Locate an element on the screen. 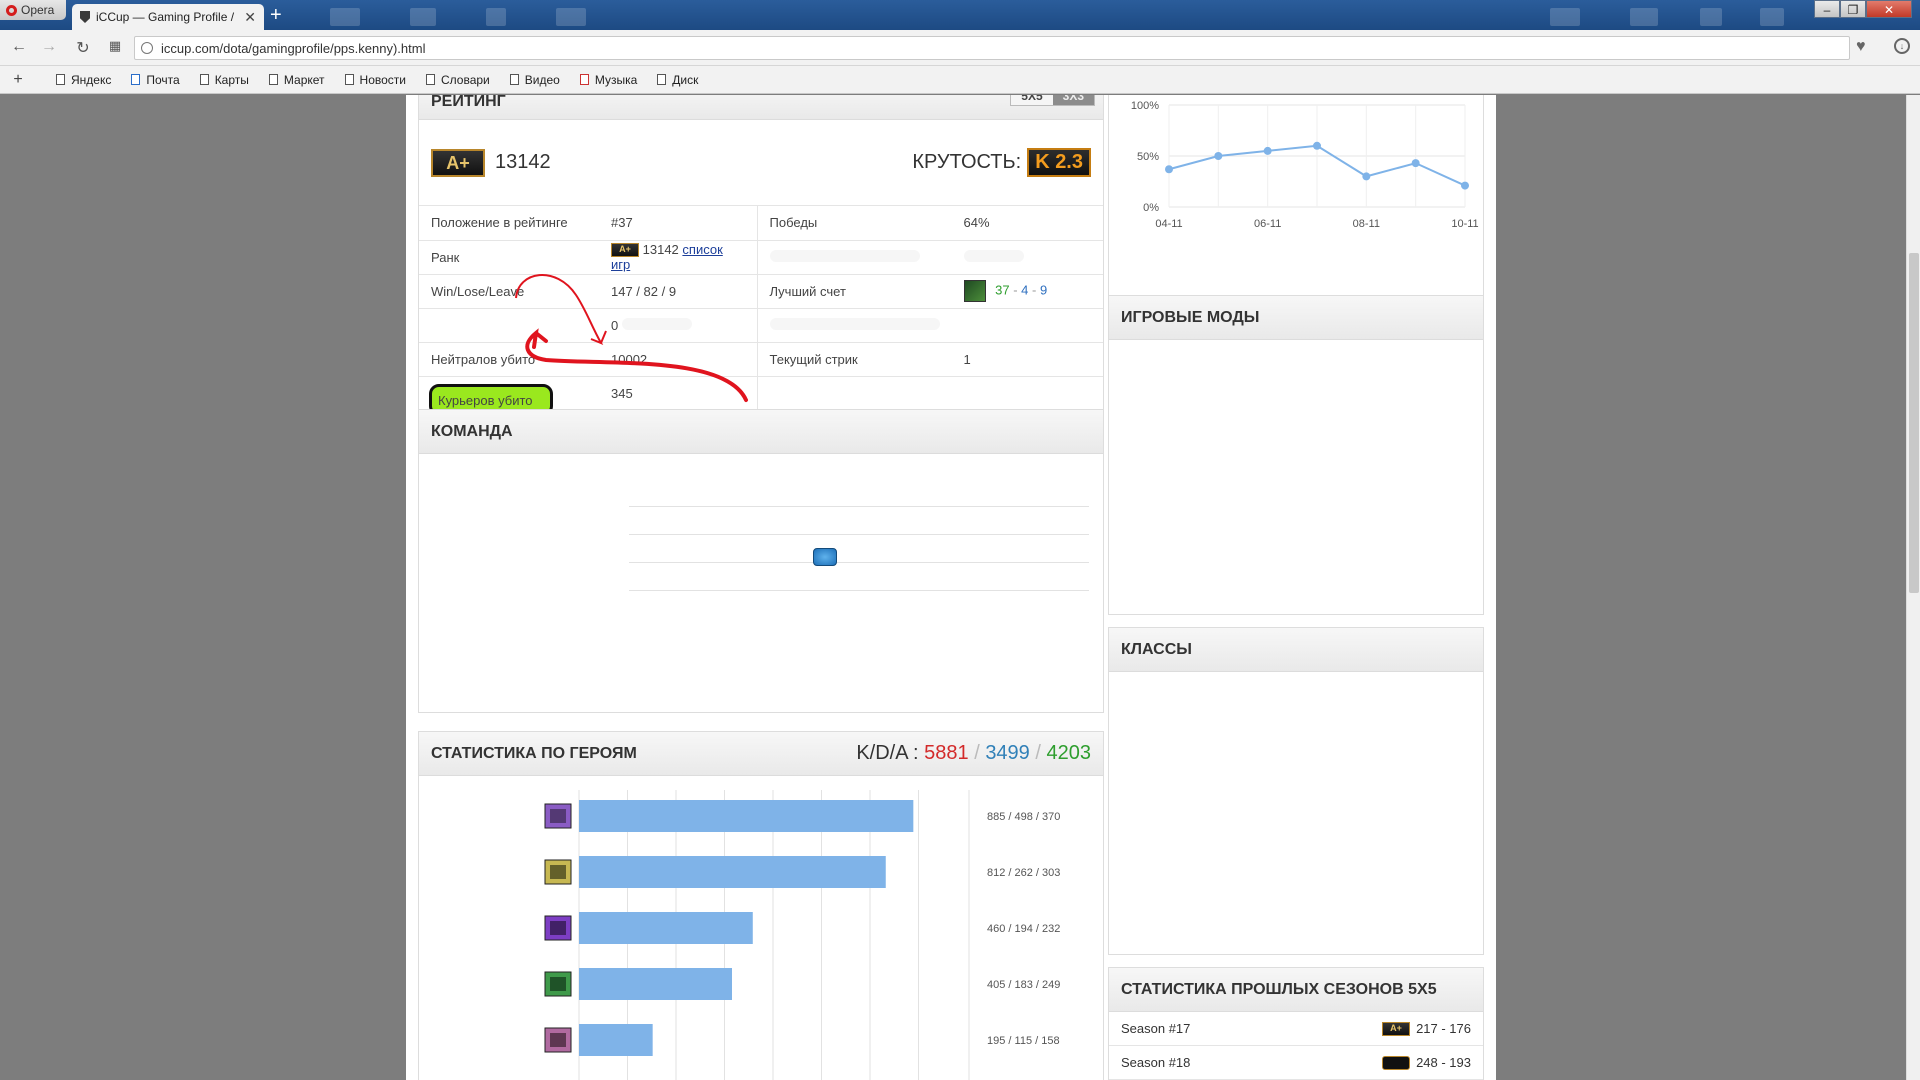 This screenshot has height=1080, width=1920. trend-y-tick: 100% is located at coordinates (1145, 106).